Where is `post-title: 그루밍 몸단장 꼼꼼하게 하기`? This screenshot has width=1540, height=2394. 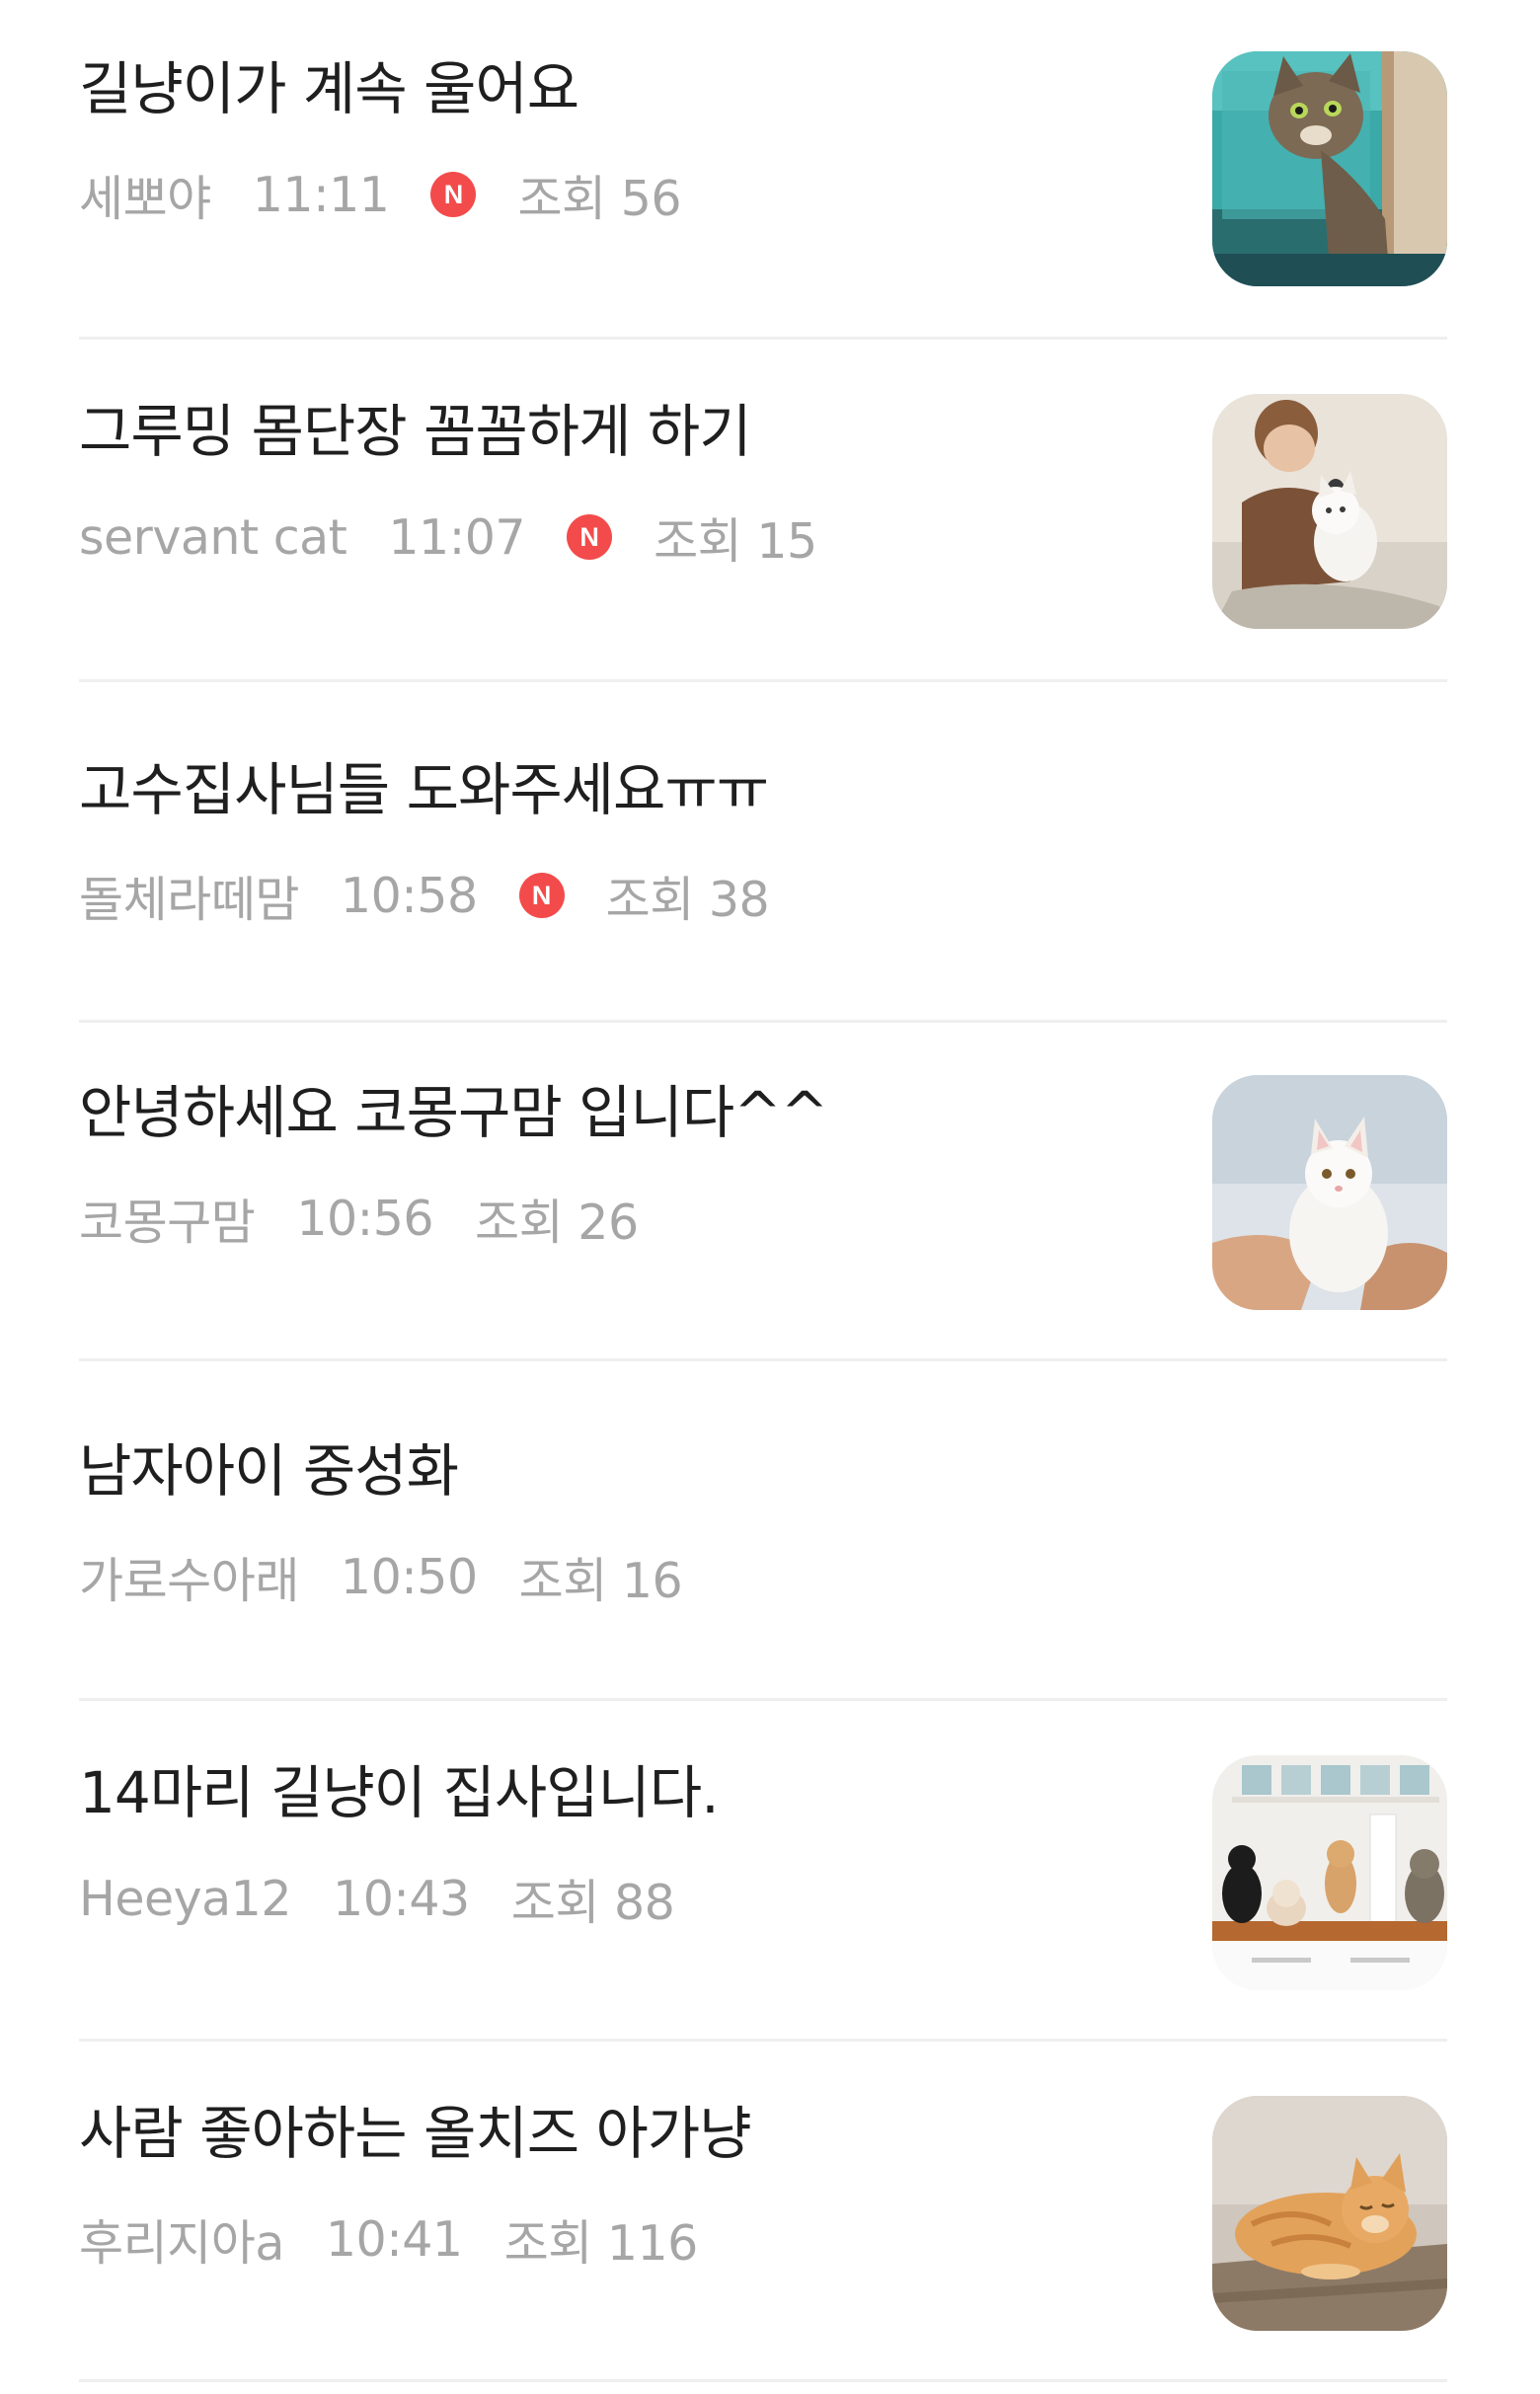 post-title: 그루밍 몸단장 꼼꼼하게 하기 is located at coordinates (415, 431).